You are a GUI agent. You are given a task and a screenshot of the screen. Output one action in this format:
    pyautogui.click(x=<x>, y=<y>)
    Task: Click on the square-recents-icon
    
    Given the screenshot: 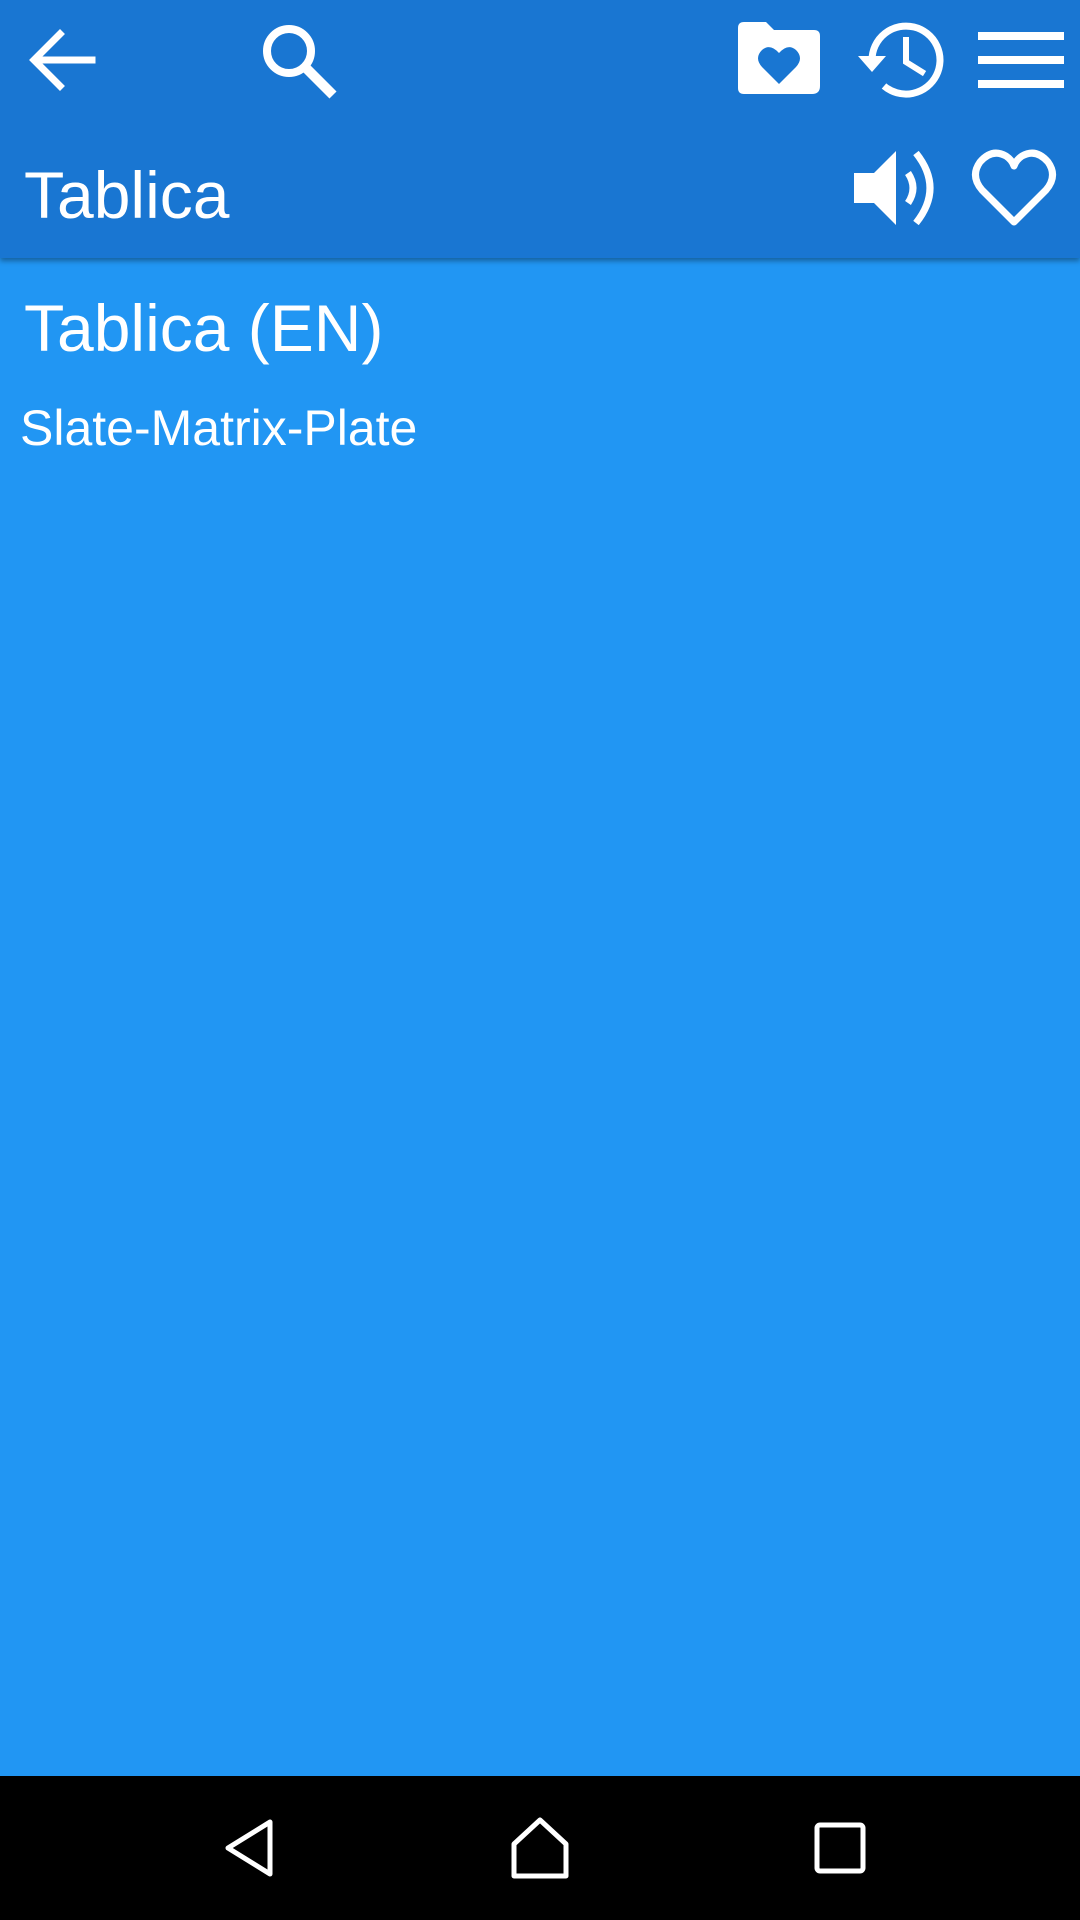 What is the action you would take?
    pyautogui.click(x=840, y=1848)
    